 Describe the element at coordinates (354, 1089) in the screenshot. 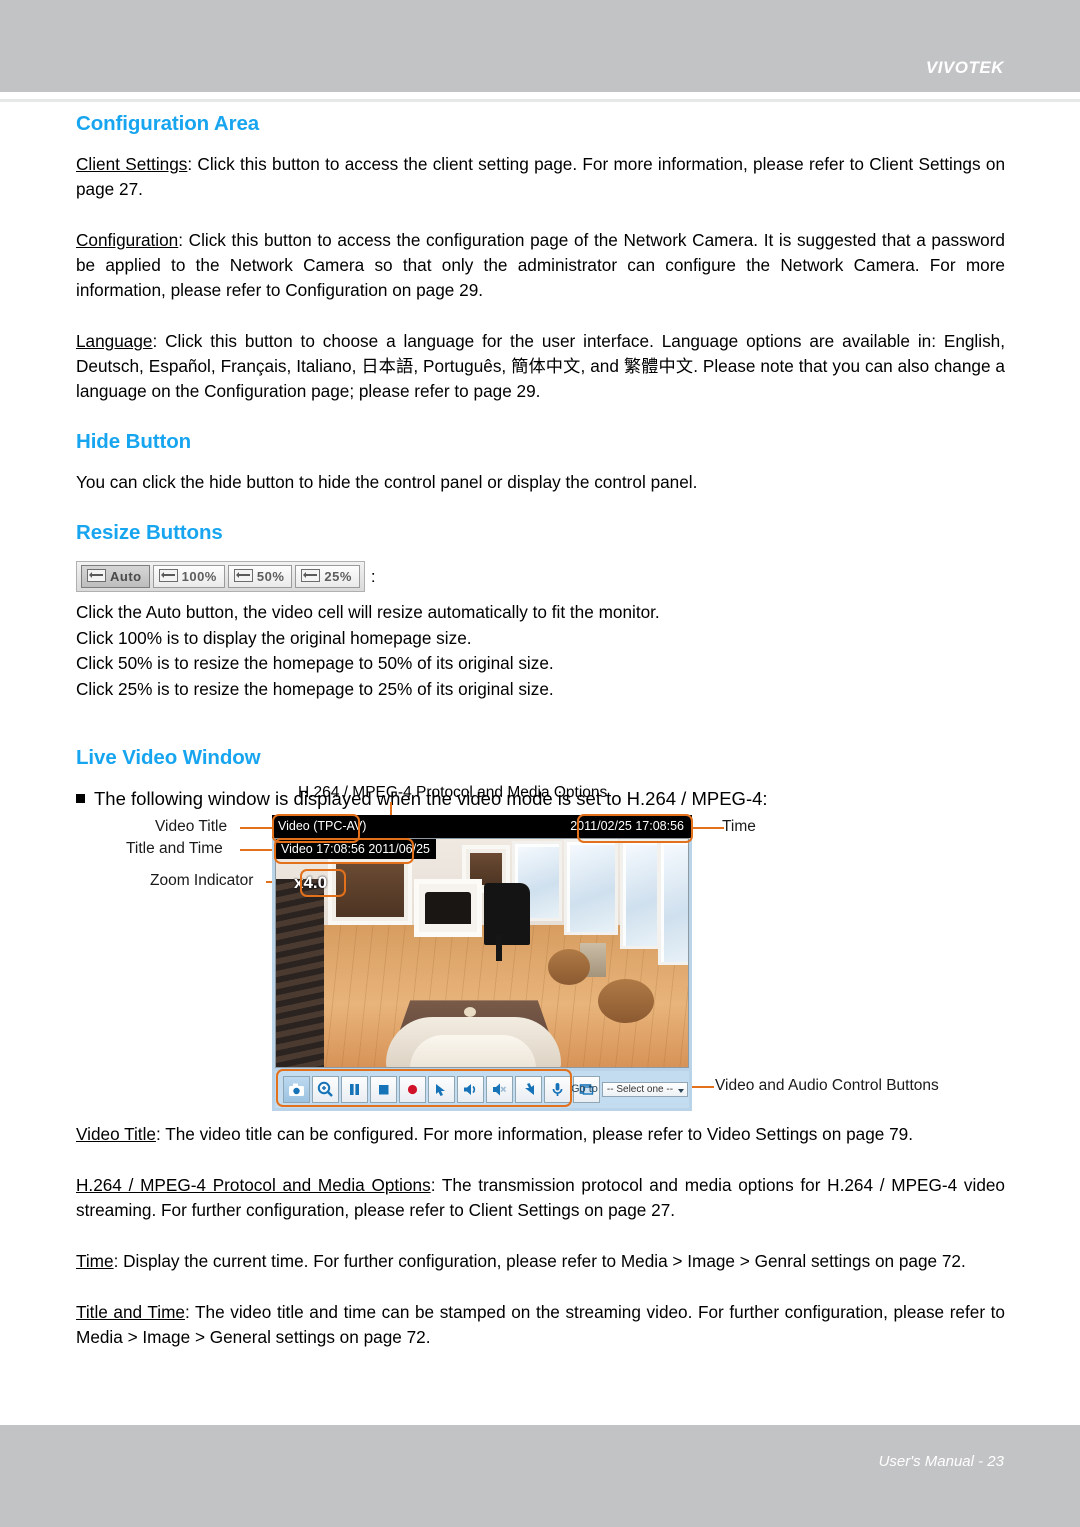

I see `pause-button` at that location.